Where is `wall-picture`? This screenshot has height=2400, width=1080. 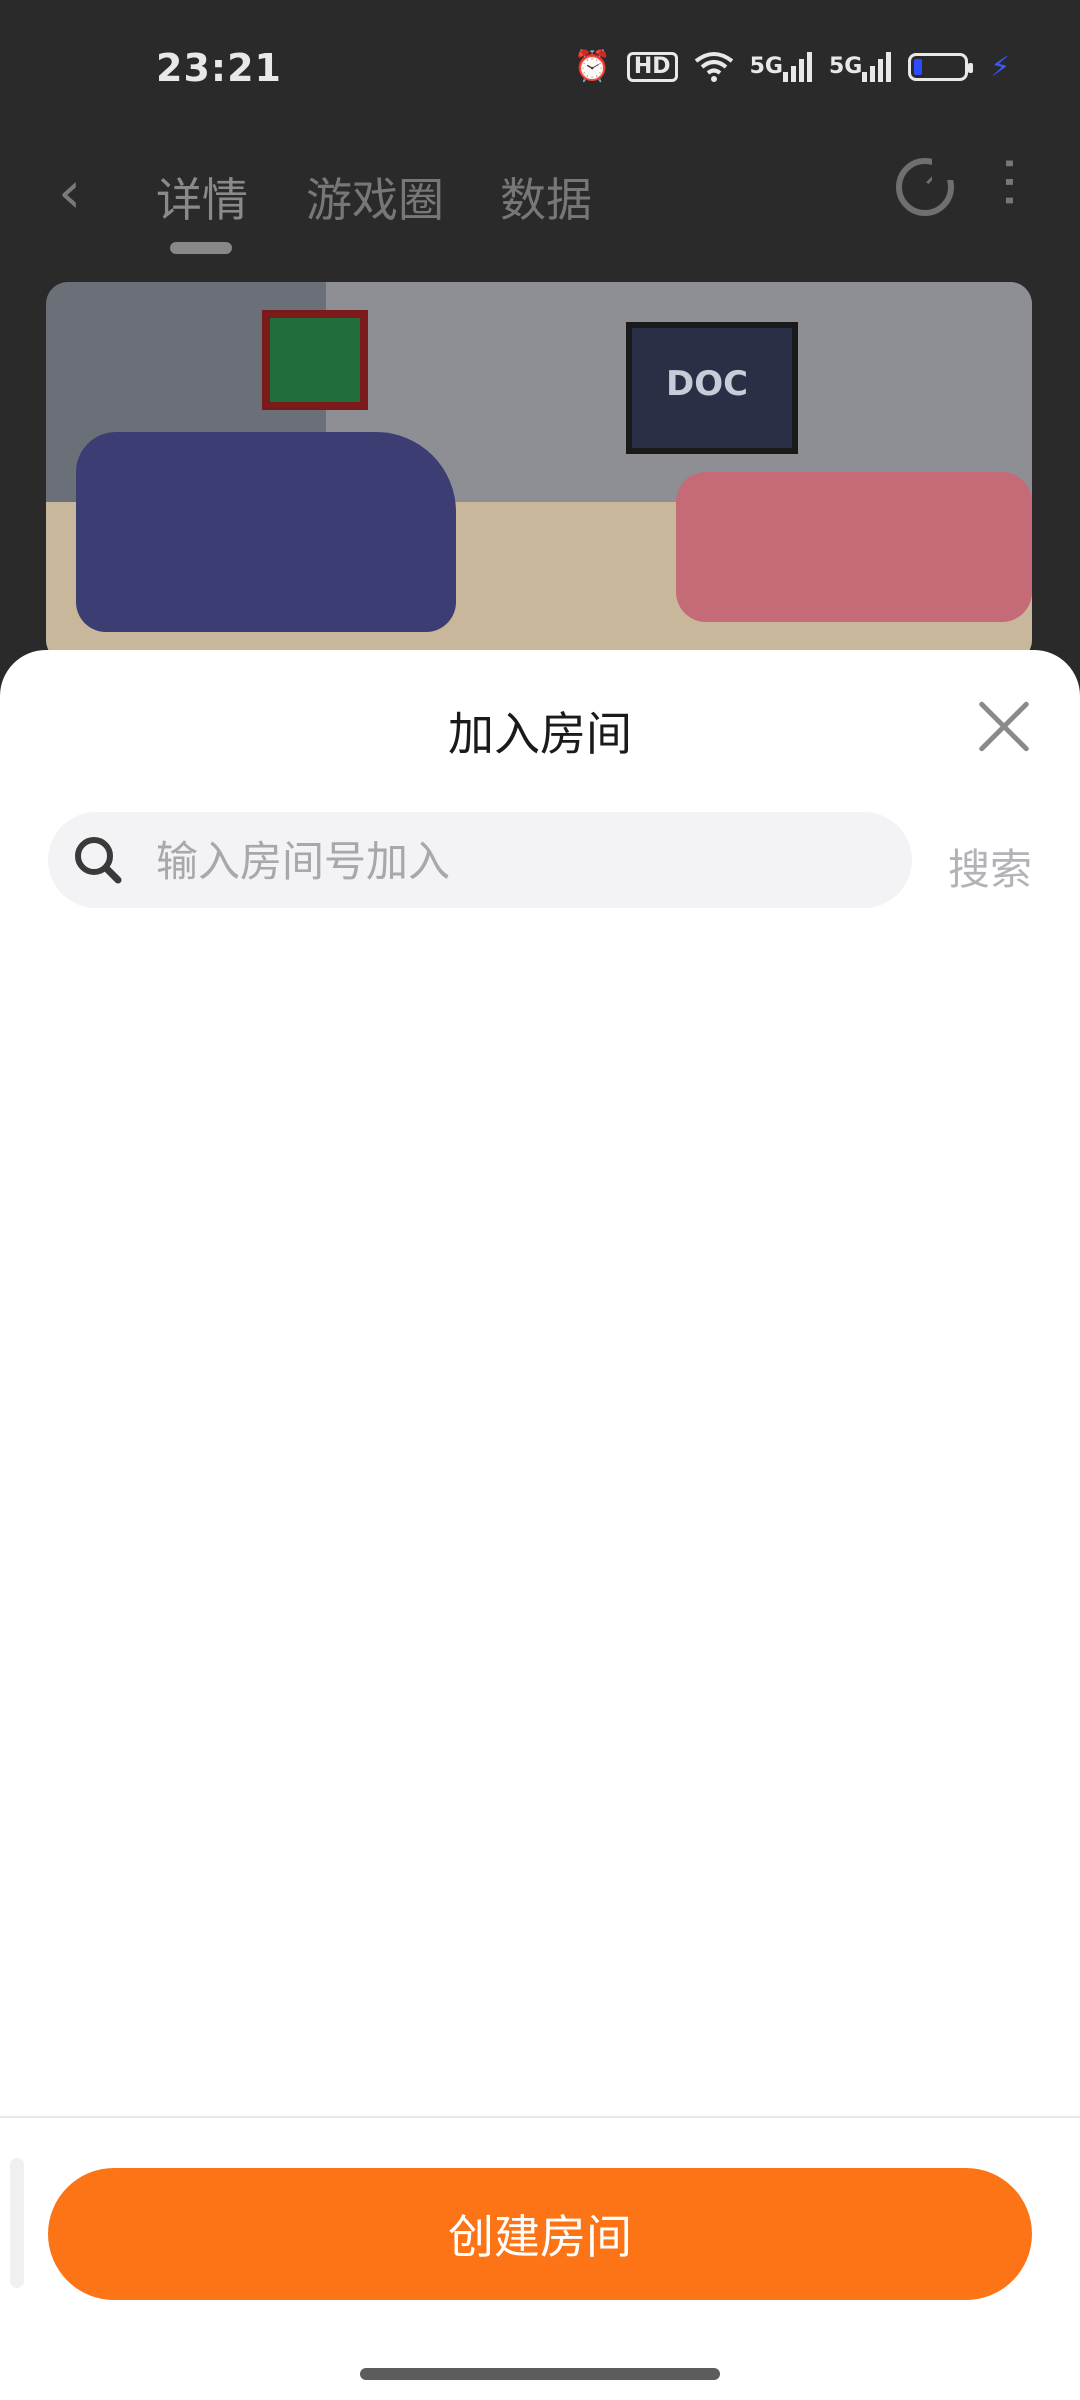 wall-picture is located at coordinates (315, 360).